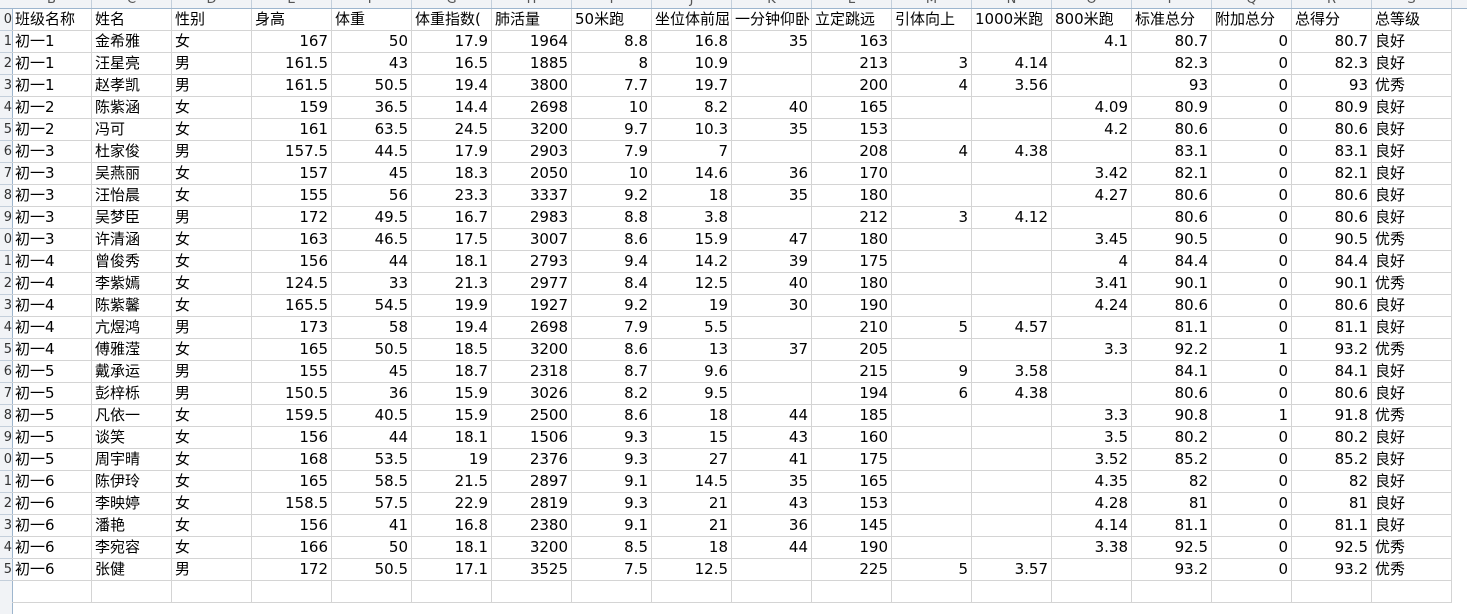  I want to click on table-cell: 2376, so click(532, 460).